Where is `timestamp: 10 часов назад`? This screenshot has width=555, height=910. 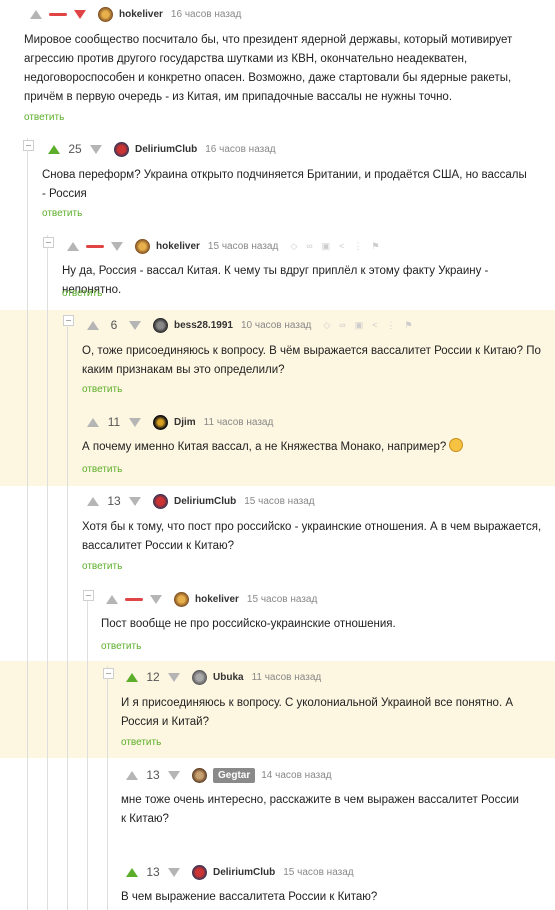
timestamp: 10 часов назад is located at coordinates (276, 325).